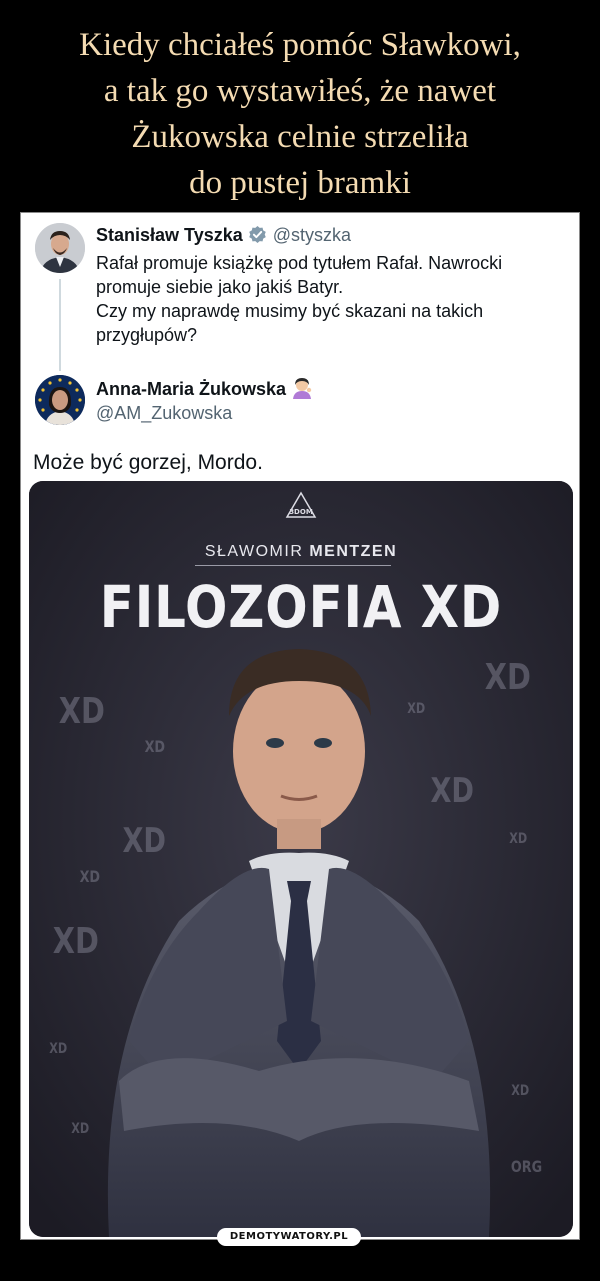 The image size is (600, 1281). Describe the element at coordinates (60, 325) in the screenshot. I see `thread-line` at that location.